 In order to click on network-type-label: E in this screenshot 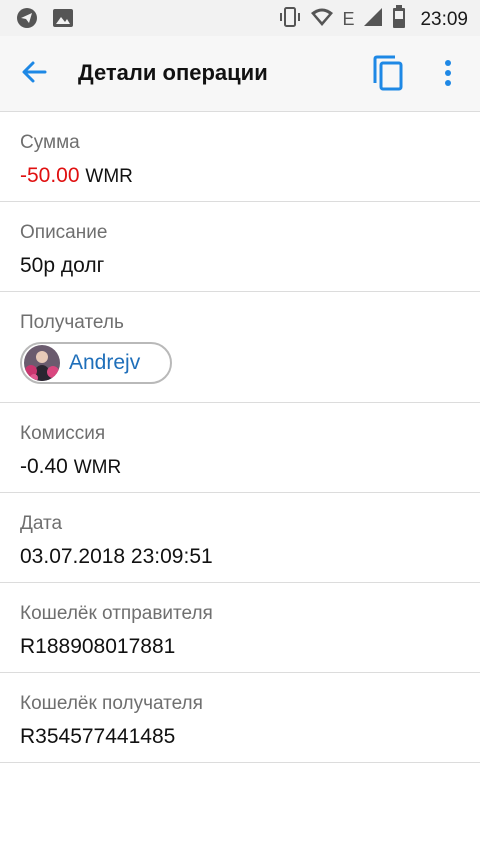, I will do `click(348, 19)`.